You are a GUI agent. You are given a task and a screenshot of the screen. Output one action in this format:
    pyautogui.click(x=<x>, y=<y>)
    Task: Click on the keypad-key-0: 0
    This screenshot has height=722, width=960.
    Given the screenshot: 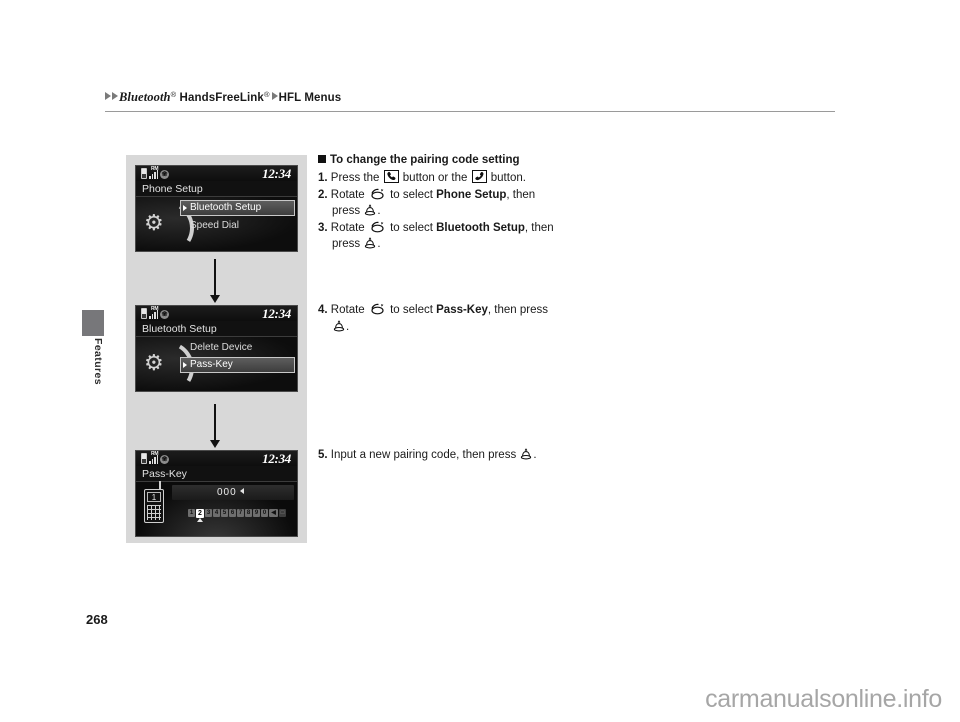 What is the action you would take?
    pyautogui.click(x=264, y=513)
    